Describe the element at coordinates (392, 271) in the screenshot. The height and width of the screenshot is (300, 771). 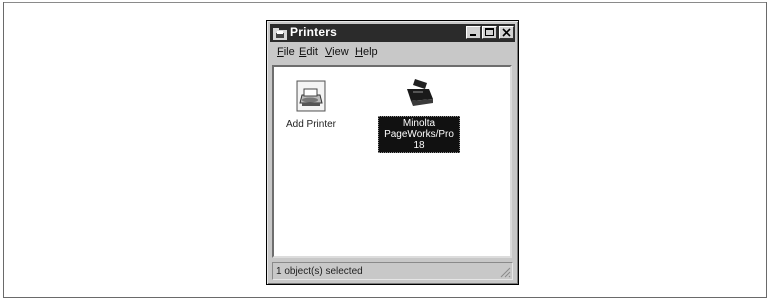
I see `status-bar: 1 object(s) selected` at that location.